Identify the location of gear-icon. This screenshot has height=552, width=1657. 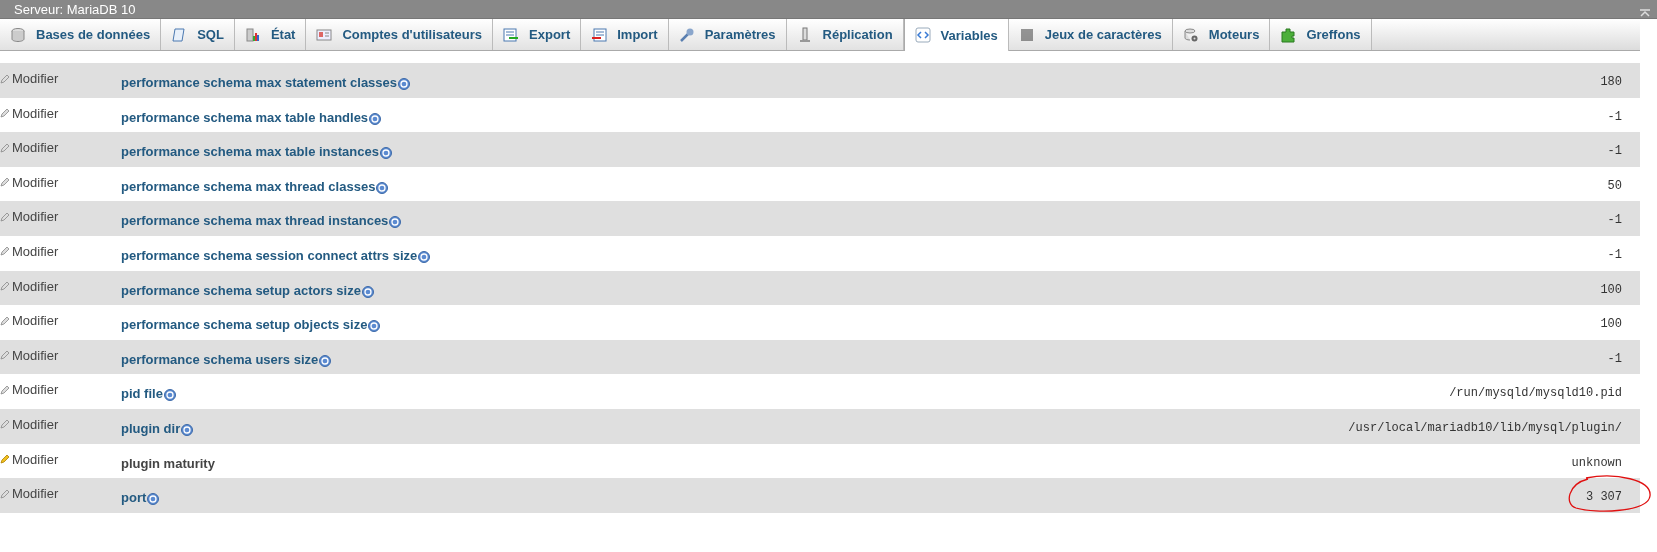
(1190, 34).